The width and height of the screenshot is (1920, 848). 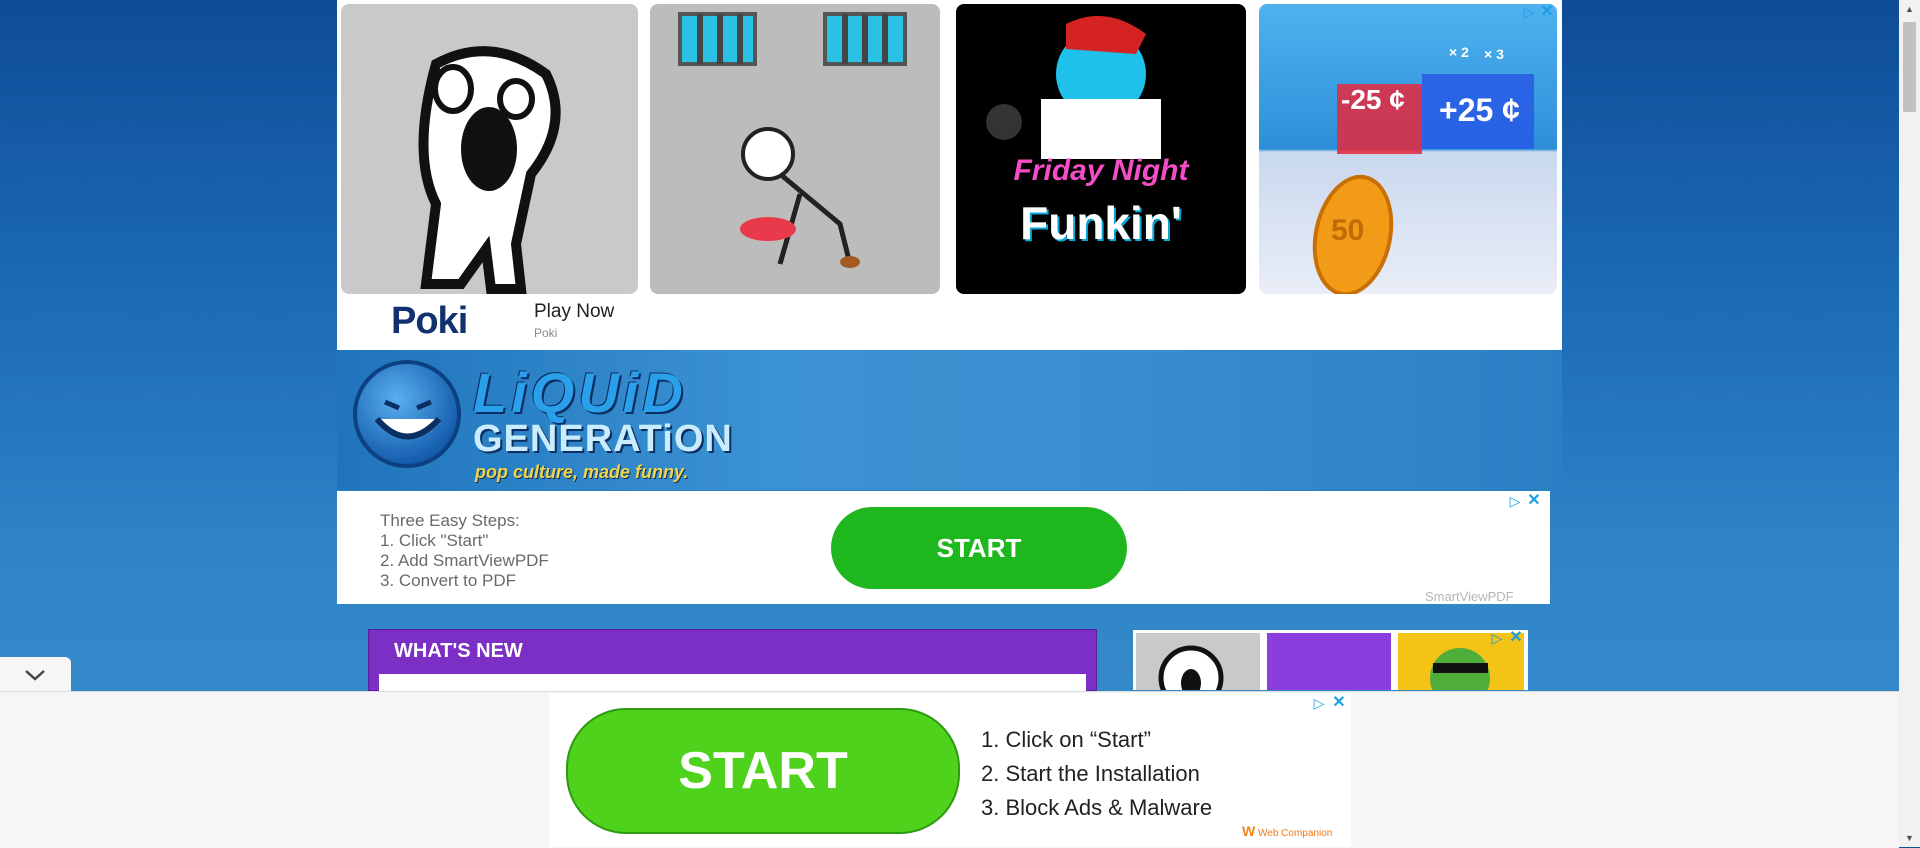 I want to click on whats-new-panel: WHAT'S NEW, so click(x=732, y=661).